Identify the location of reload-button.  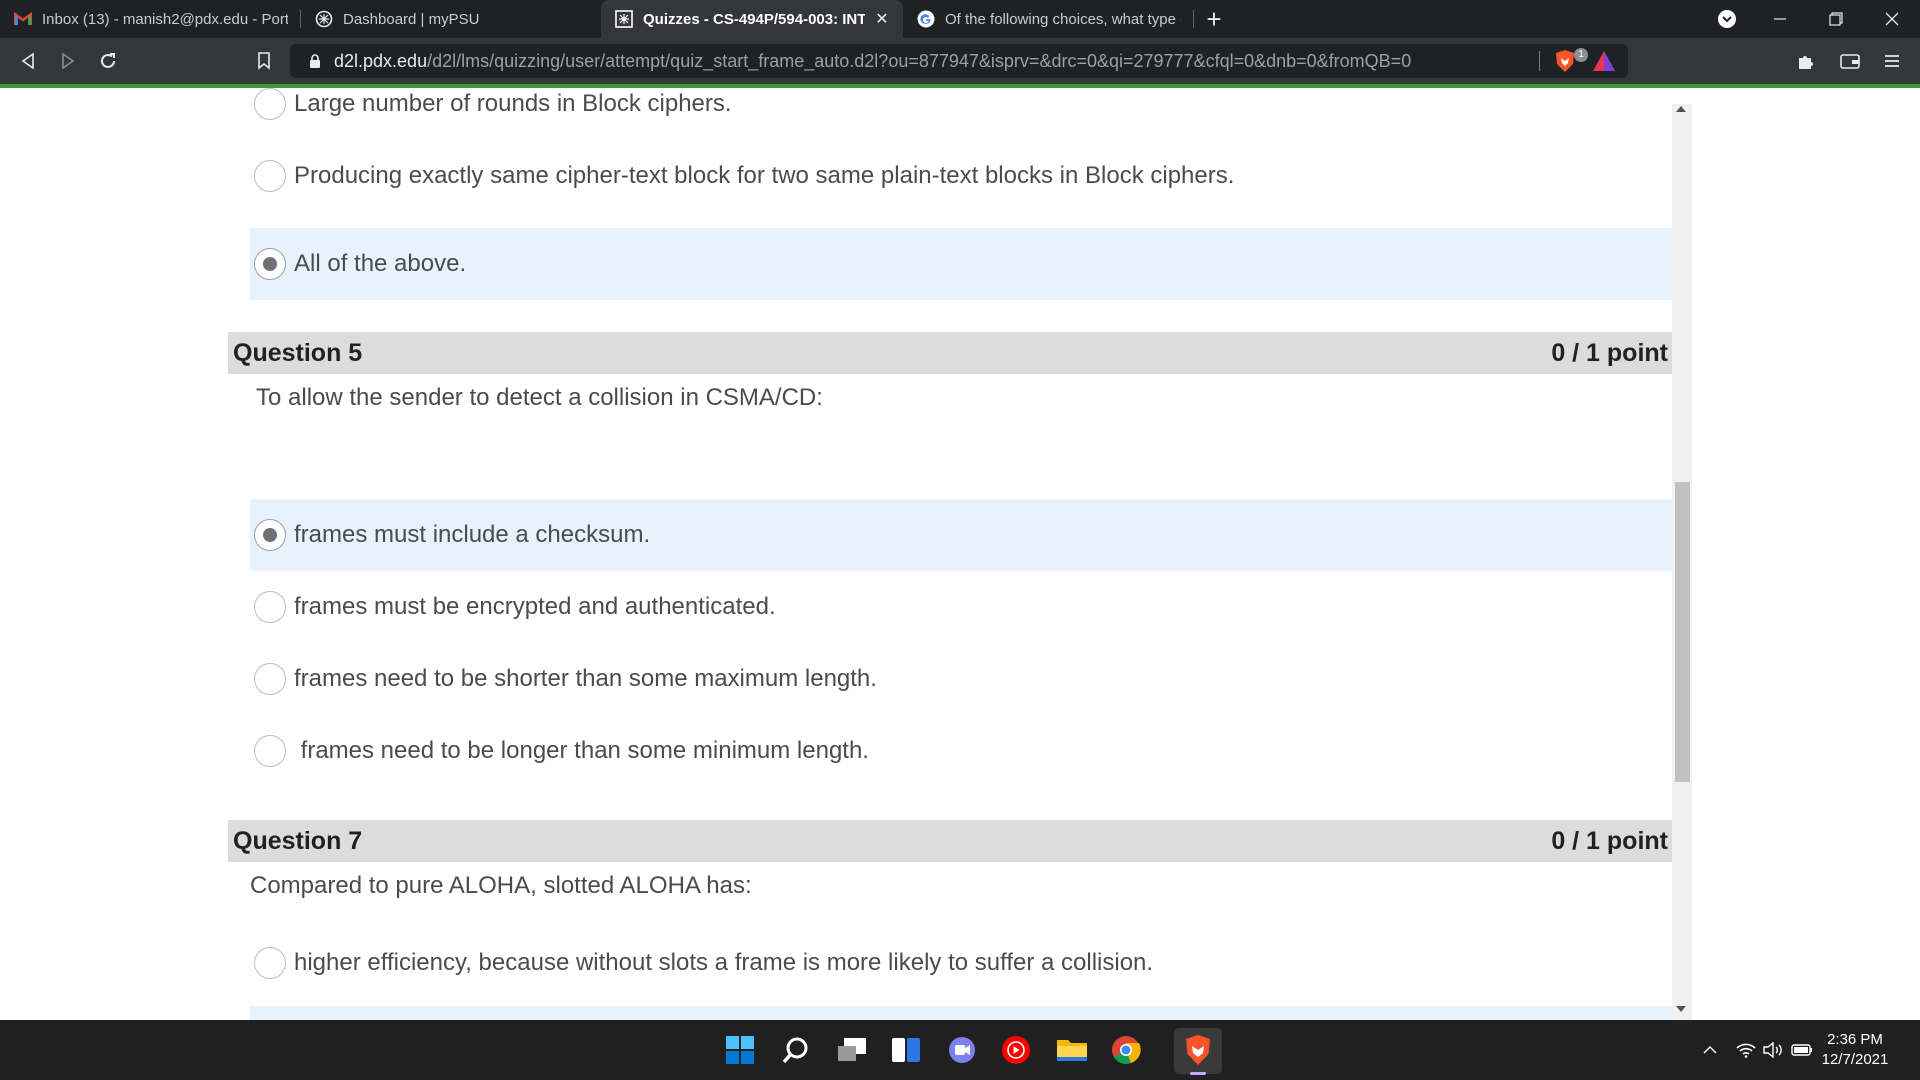
(108, 61).